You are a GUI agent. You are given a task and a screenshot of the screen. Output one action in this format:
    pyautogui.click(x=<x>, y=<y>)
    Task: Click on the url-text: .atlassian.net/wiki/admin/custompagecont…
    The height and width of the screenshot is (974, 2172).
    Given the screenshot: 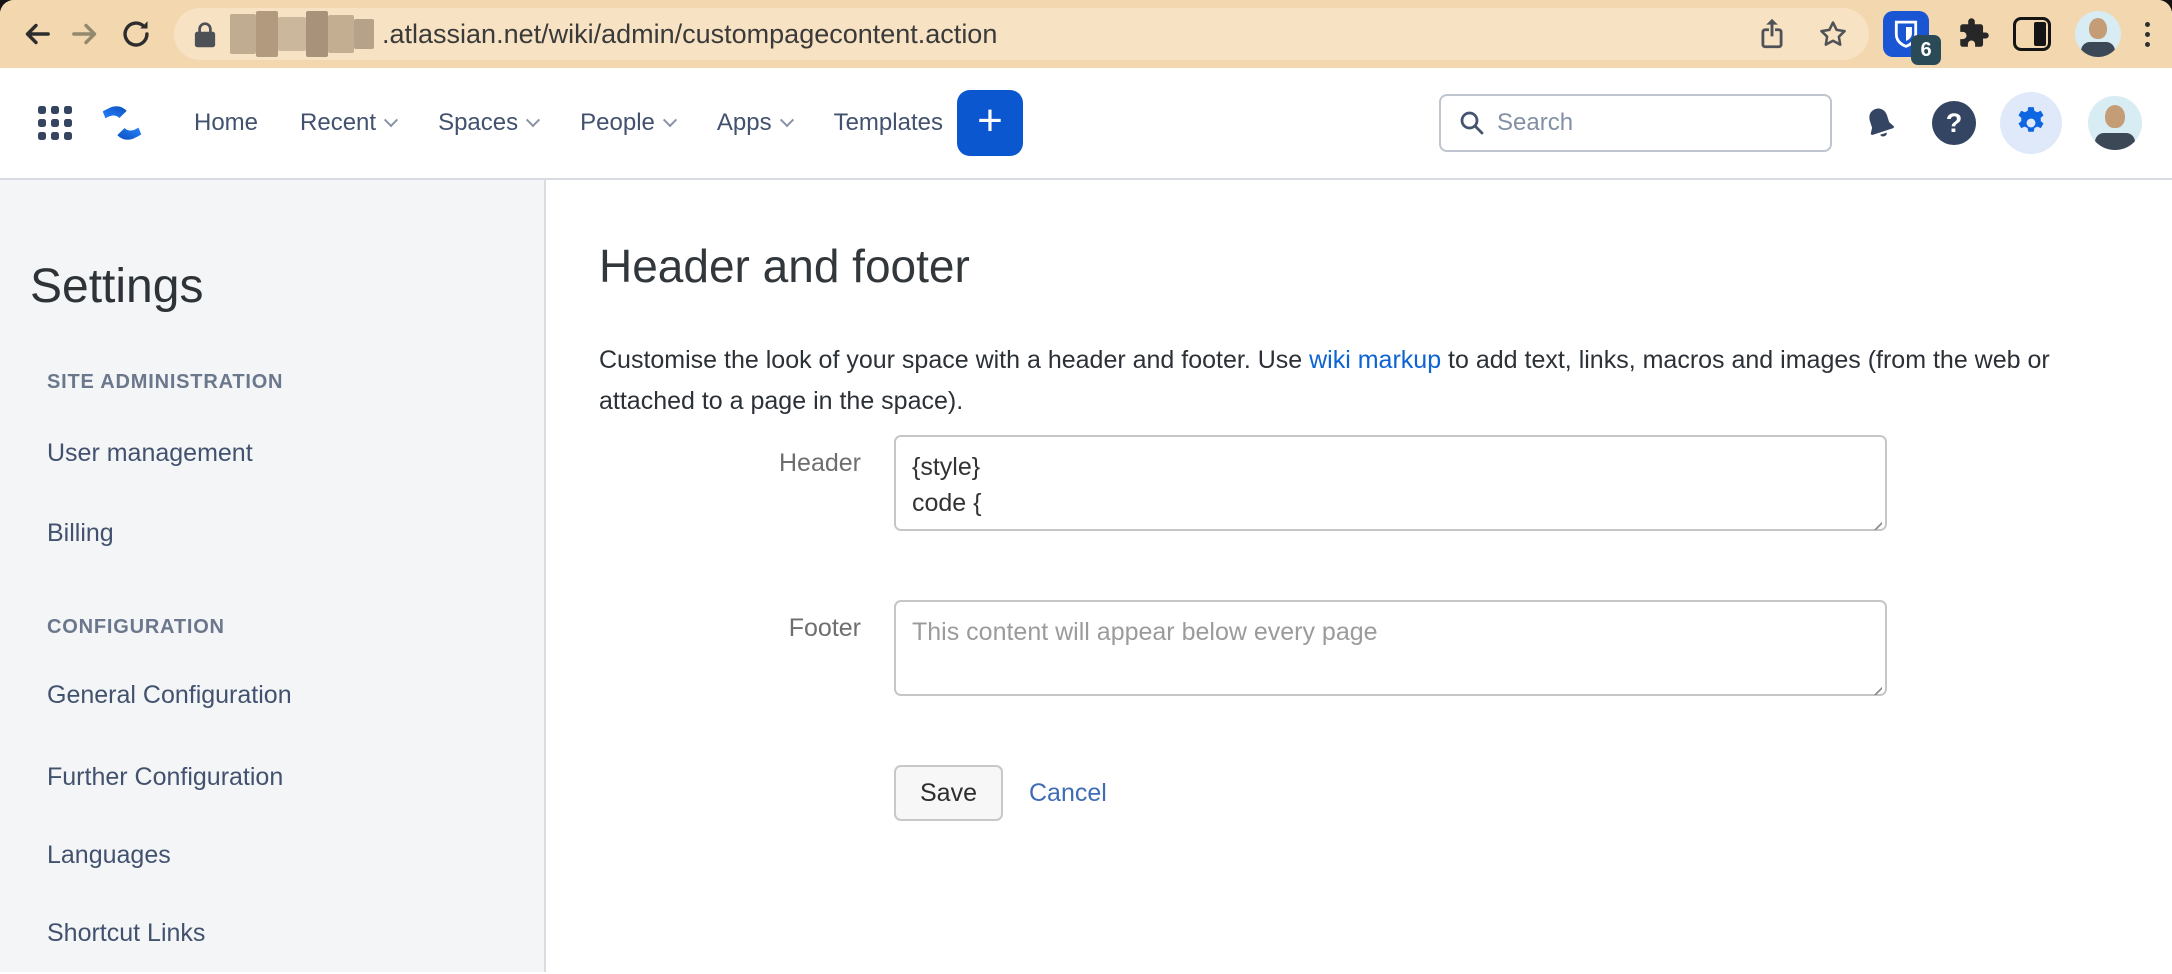 What is the action you would take?
    pyautogui.click(x=690, y=33)
    